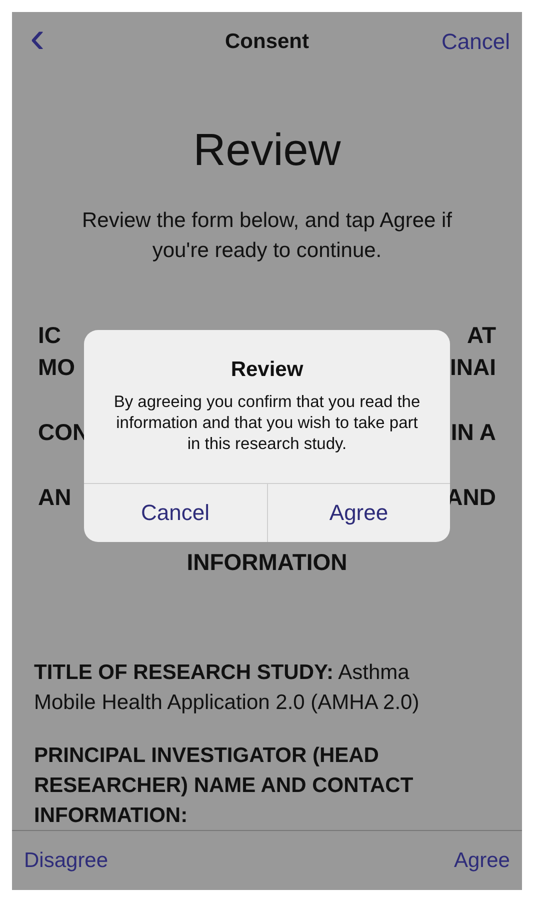 This screenshot has height=903, width=534. What do you see at coordinates (267, 150) in the screenshot?
I see `page-title: Review` at bounding box center [267, 150].